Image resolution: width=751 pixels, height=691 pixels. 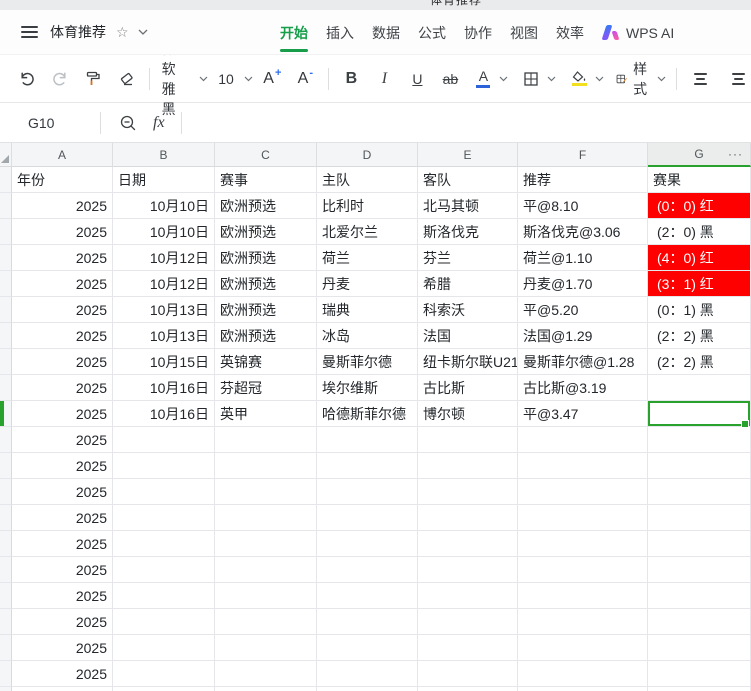 I want to click on cell-styles-button: 样式, so click(x=641, y=79).